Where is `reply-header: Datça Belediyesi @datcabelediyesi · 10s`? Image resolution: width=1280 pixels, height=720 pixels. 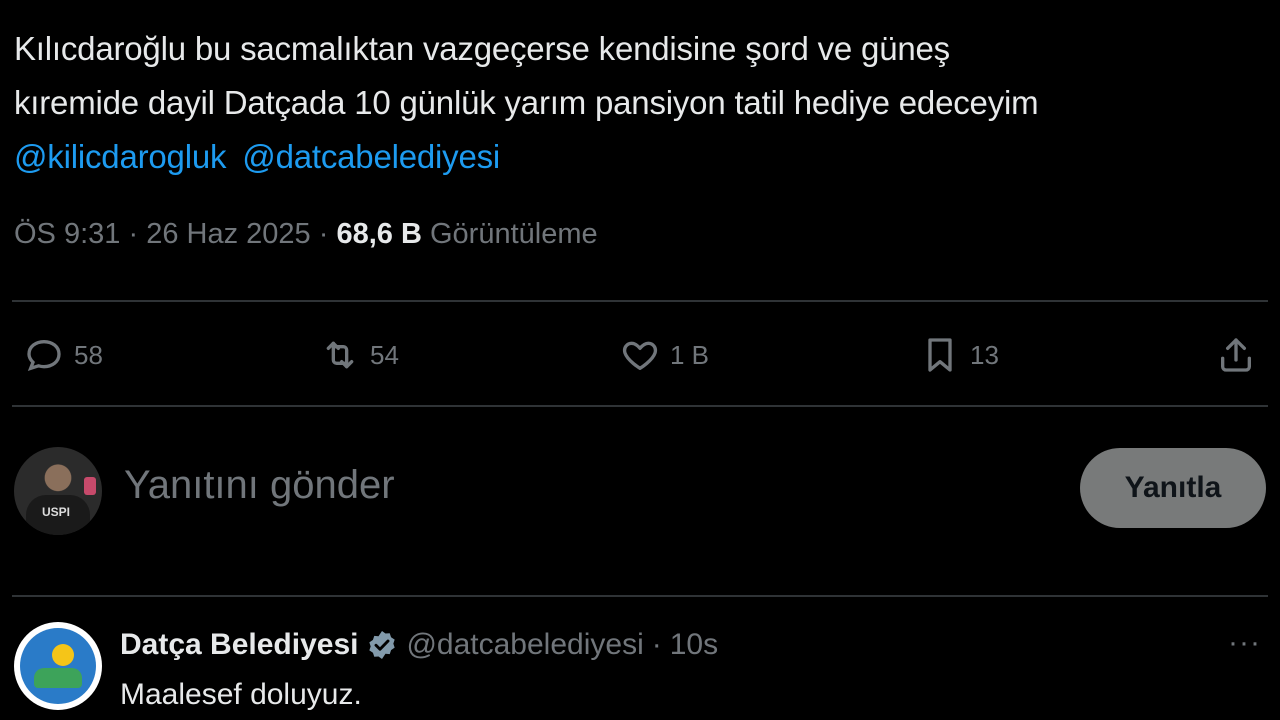 reply-header: Datça Belediyesi @datcabelediyesi · 10s is located at coordinates (419, 645).